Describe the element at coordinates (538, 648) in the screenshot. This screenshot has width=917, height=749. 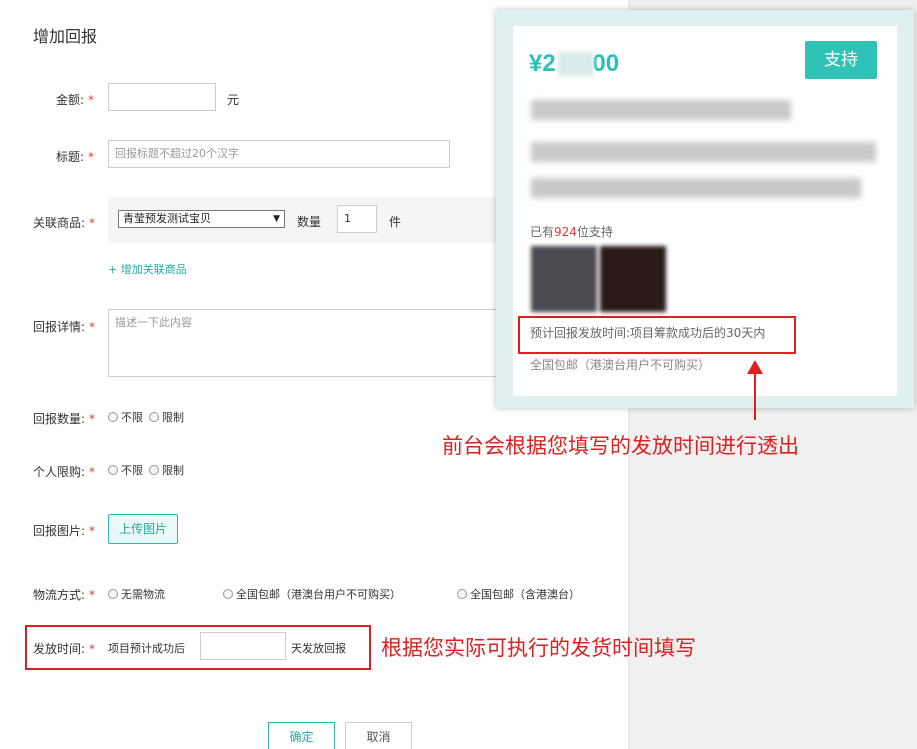
I see `form-annotation: 根据您实际可执行的发货时间填写` at that location.